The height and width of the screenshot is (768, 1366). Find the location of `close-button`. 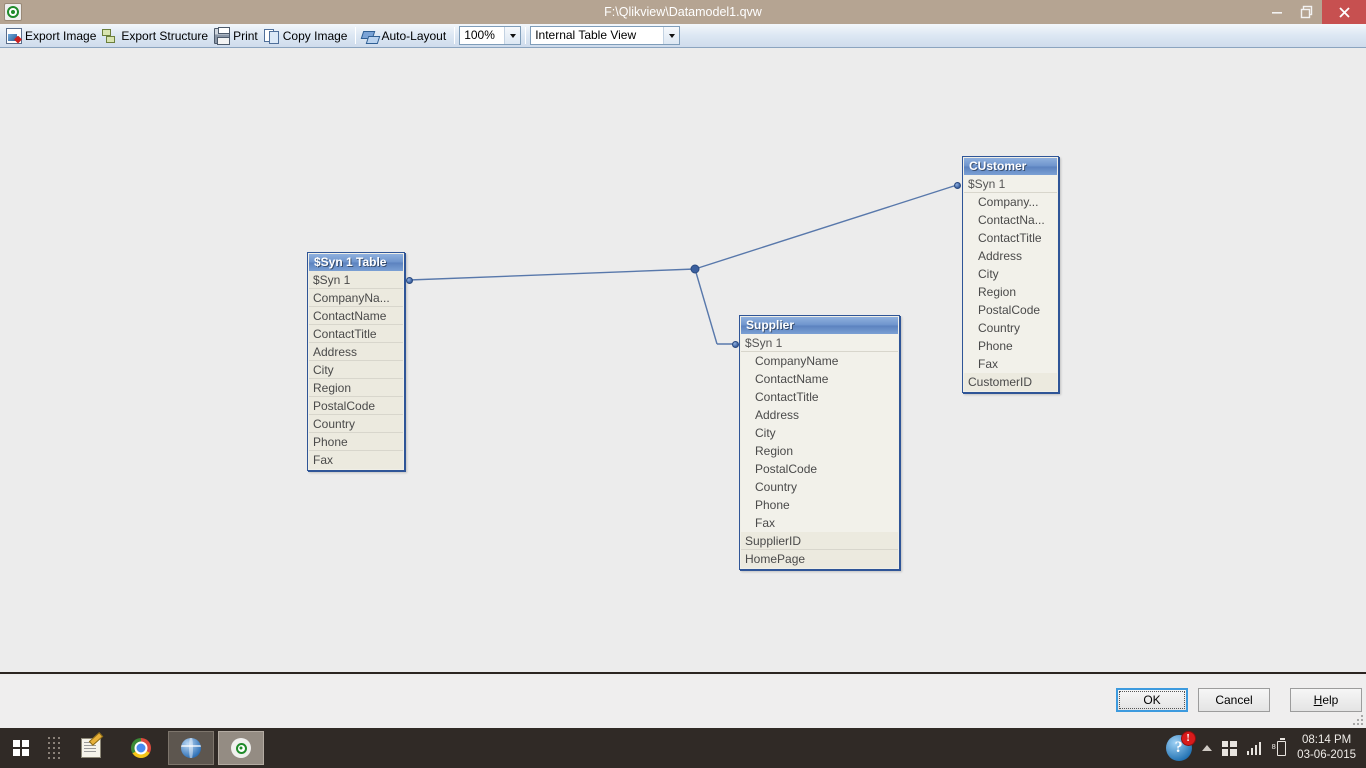

close-button is located at coordinates (1344, 12).